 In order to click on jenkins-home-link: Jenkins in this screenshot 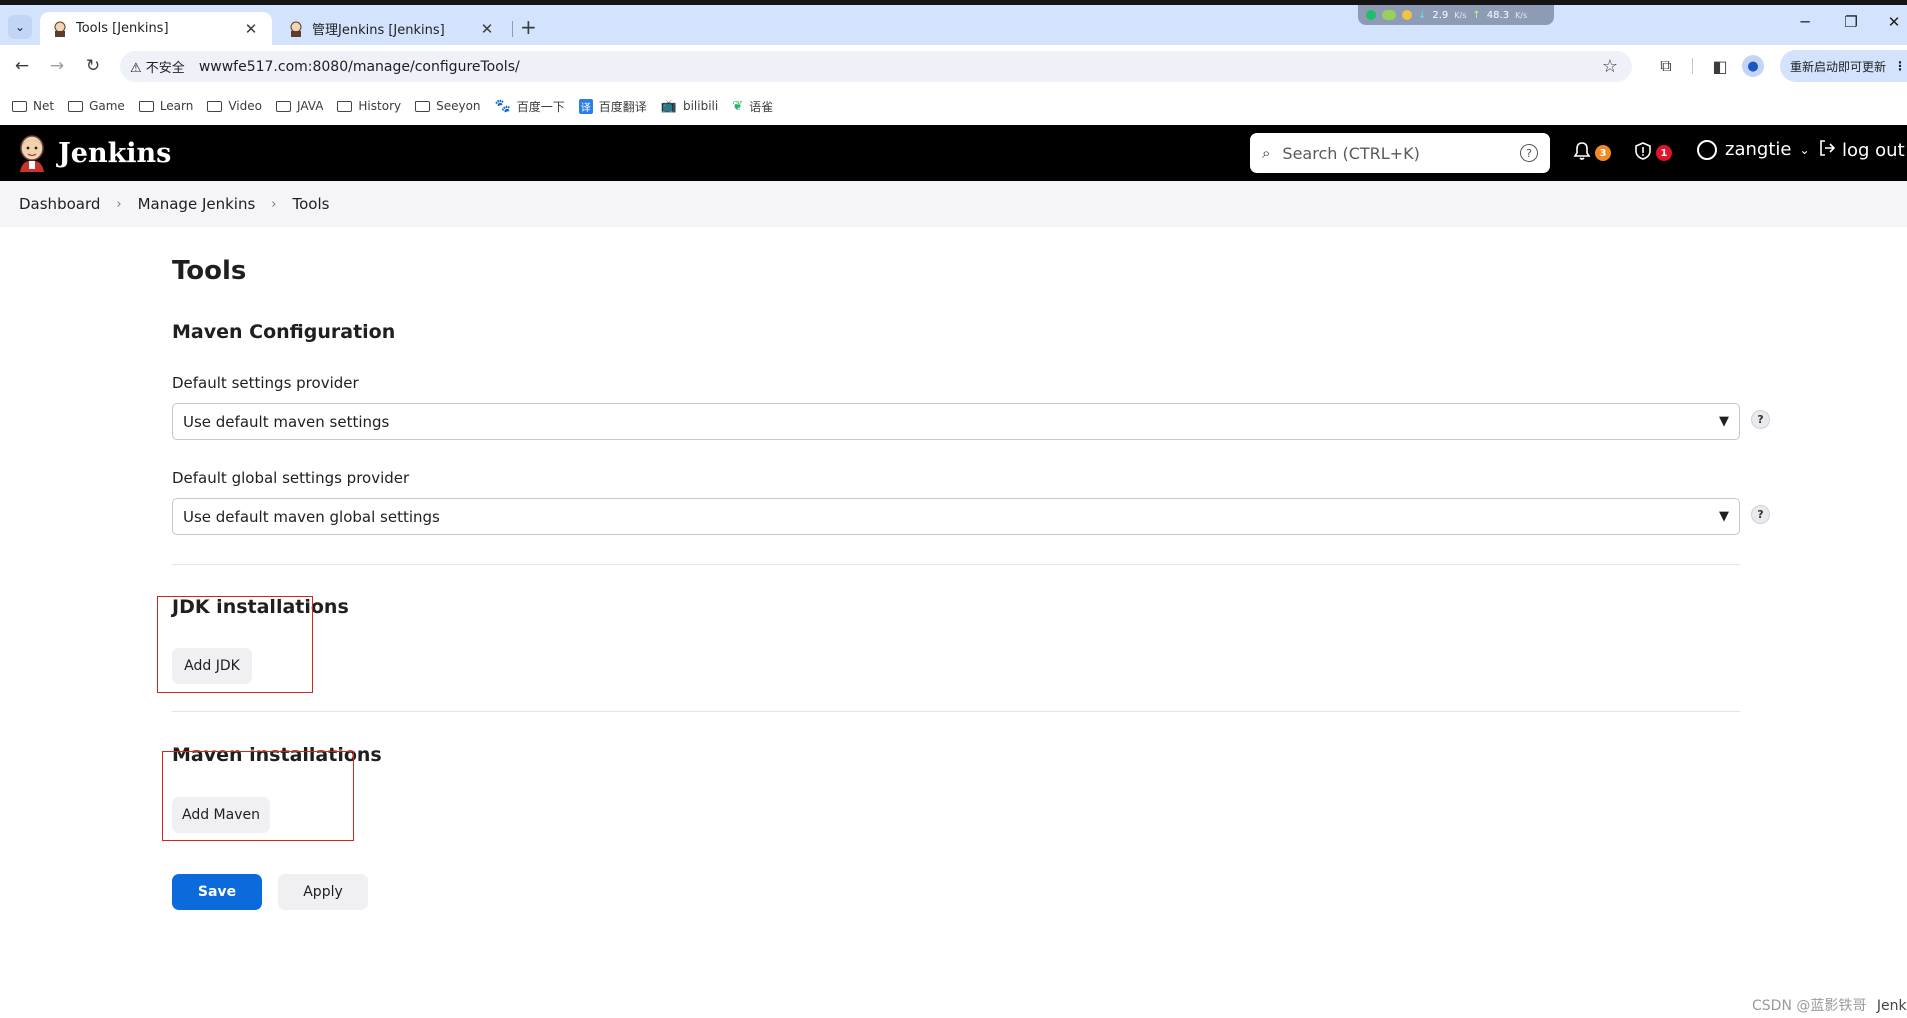, I will do `click(93, 153)`.